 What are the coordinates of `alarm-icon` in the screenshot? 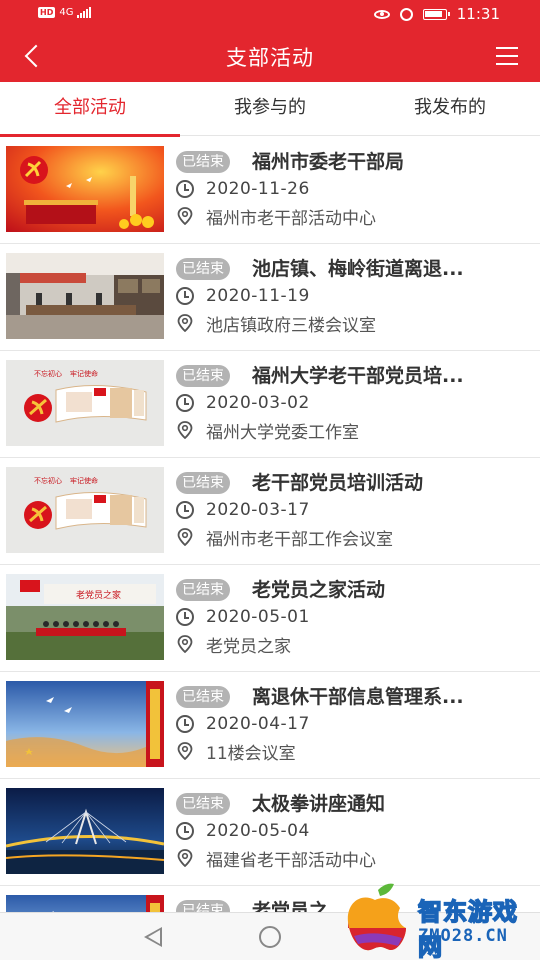 It's located at (406, 14).